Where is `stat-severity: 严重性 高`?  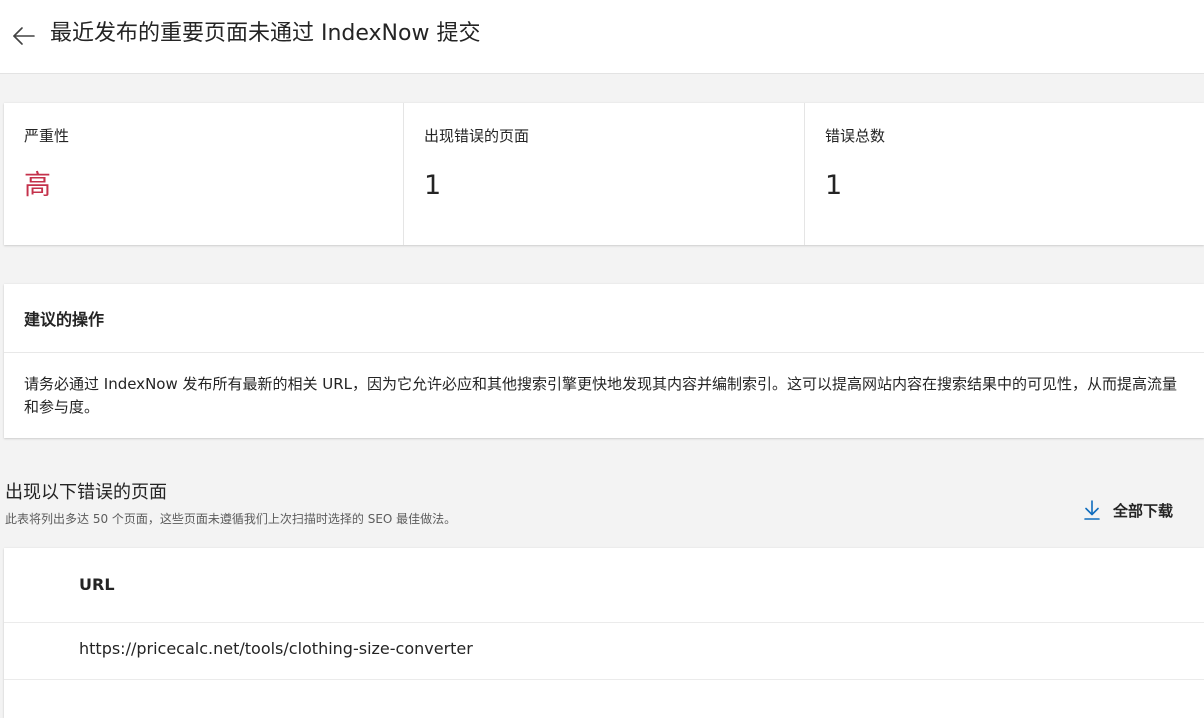
stat-severity: 严重性 高 is located at coordinates (203, 174).